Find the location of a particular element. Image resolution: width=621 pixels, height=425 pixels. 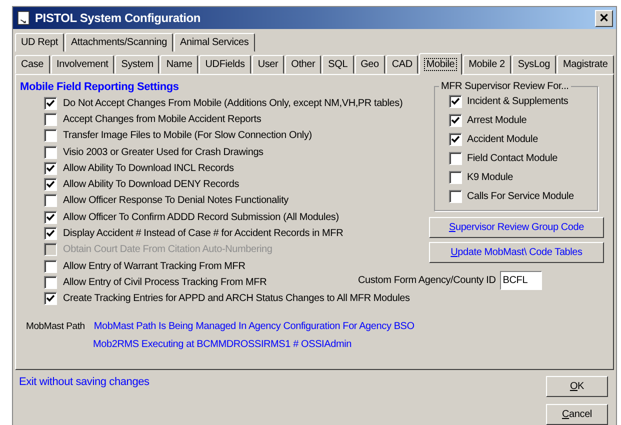

tab: Magistrate is located at coordinates (585, 64).